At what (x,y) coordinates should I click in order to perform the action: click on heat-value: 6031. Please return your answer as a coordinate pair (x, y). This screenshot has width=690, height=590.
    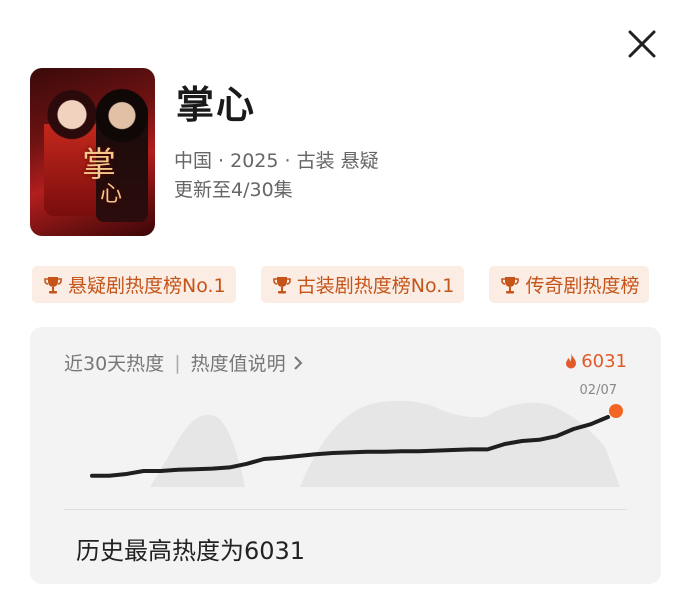
    Looking at the image, I should click on (604, 361).